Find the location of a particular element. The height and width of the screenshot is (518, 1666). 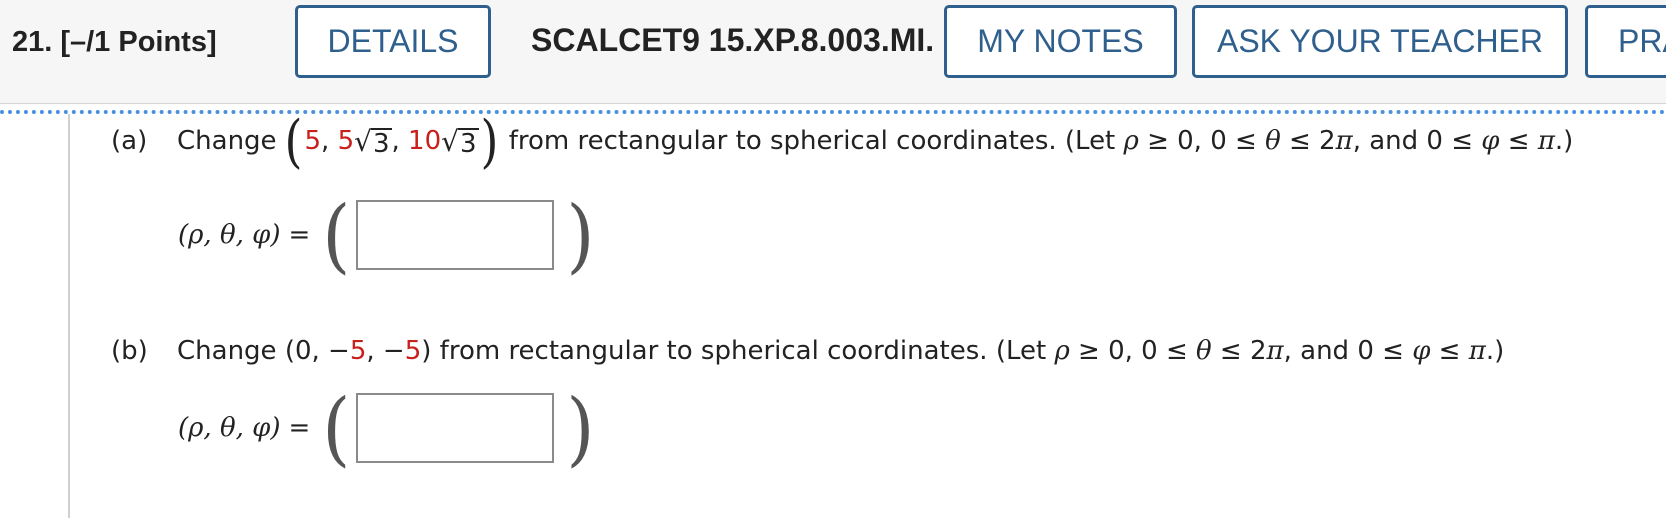

part-a-phi: φ is located at coordinates (1490, 141).